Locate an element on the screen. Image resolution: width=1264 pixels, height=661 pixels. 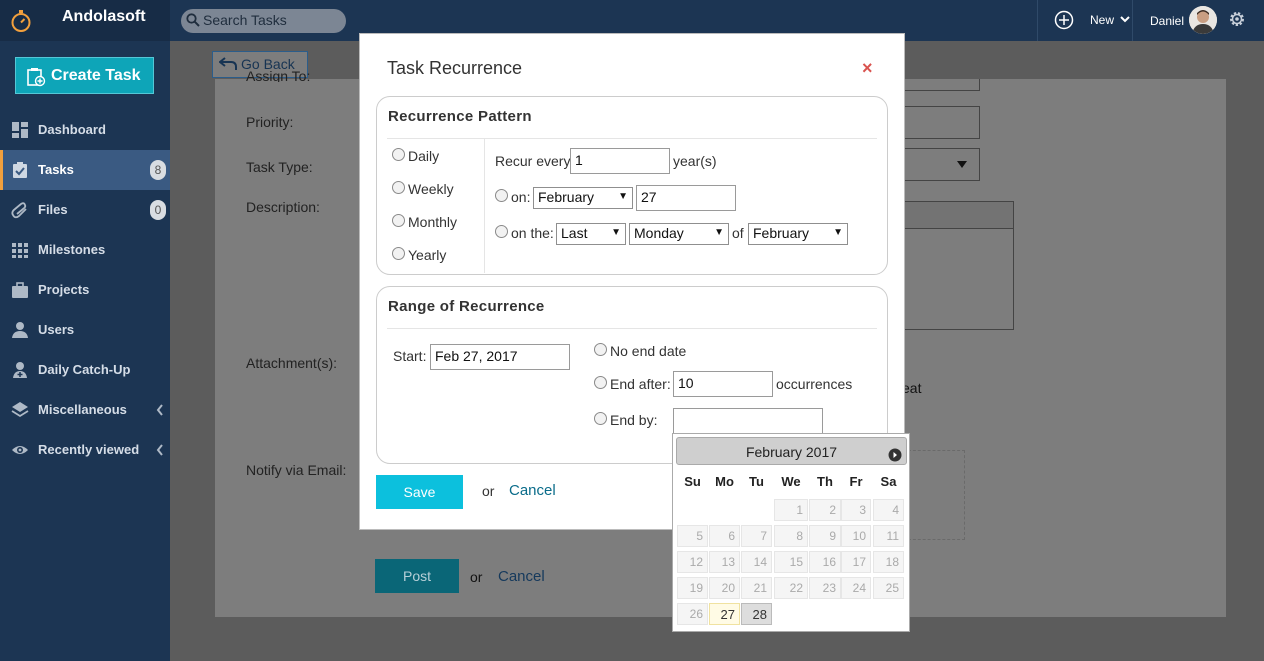
calendar-day: 8 is located at coordinates (791, 536).